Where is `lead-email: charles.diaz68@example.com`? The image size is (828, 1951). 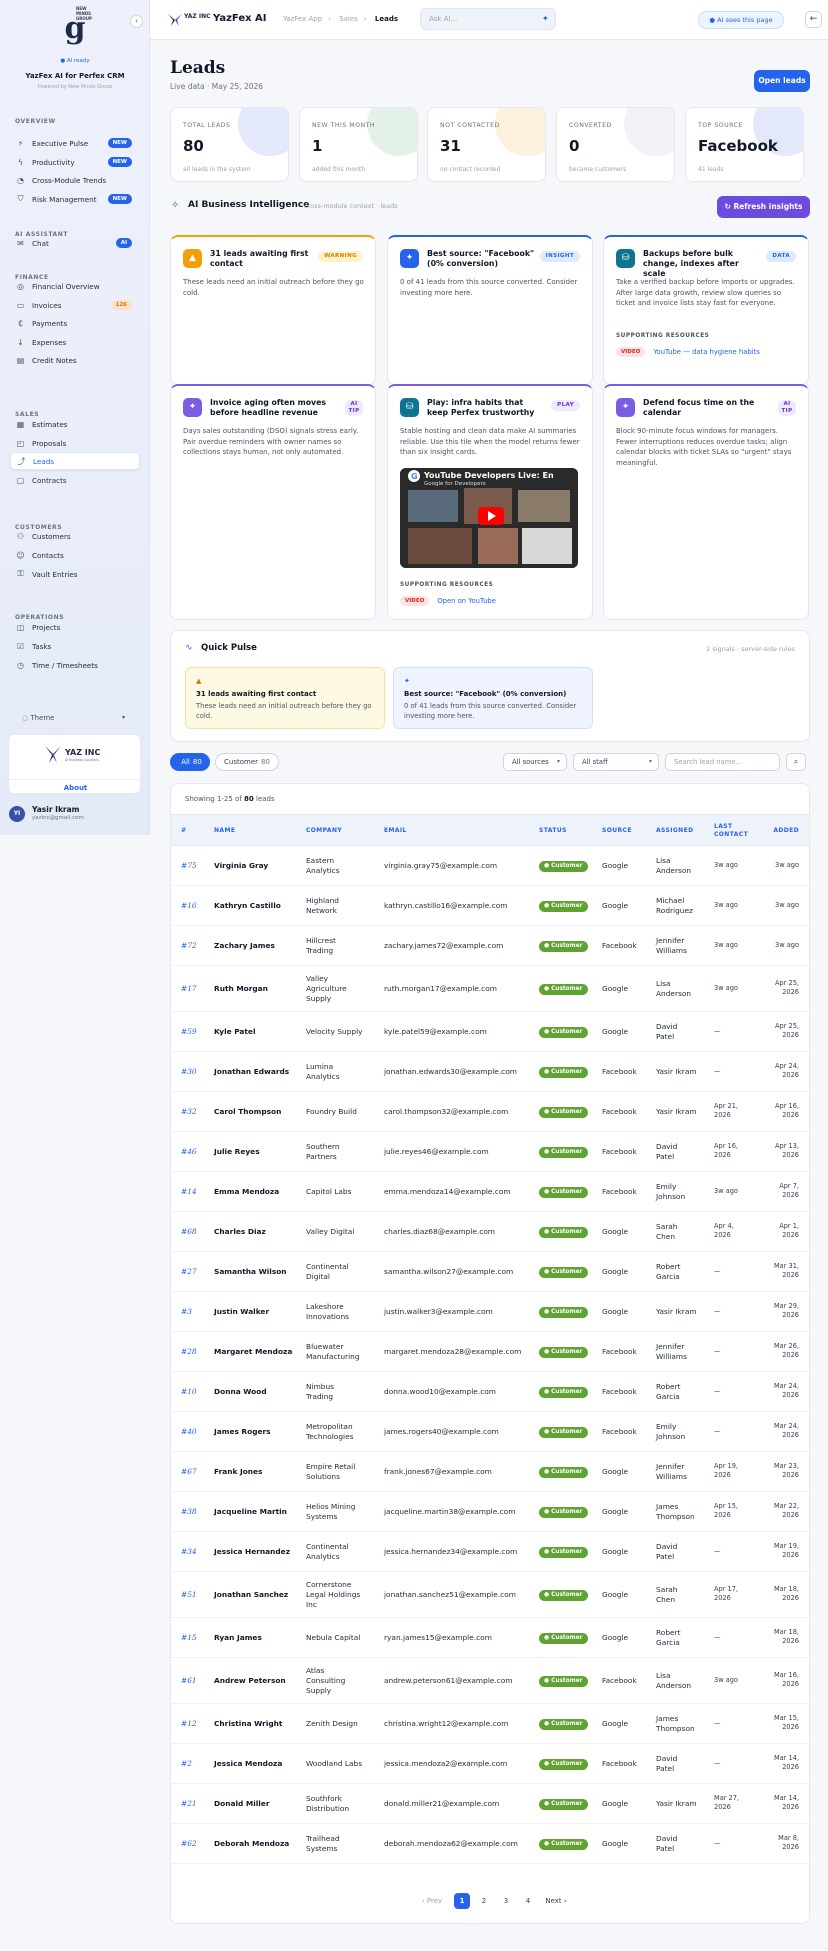 lead-email: charles.diaz68@example.com is located at coordinates (439, 1232).